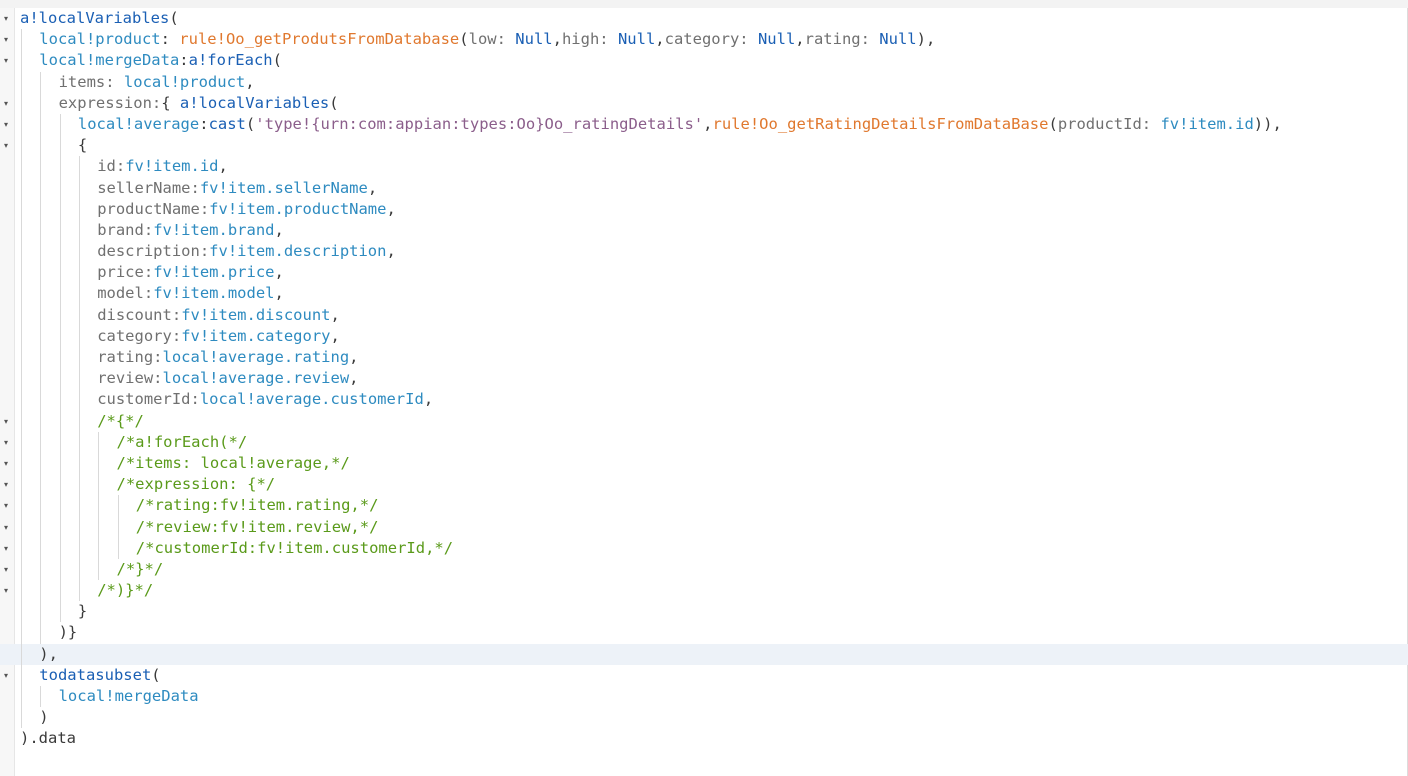  Describe the element at coordinates (704, 485) in the screenshot. I see `code-line: ▾ /*expression: {*/` at that location.